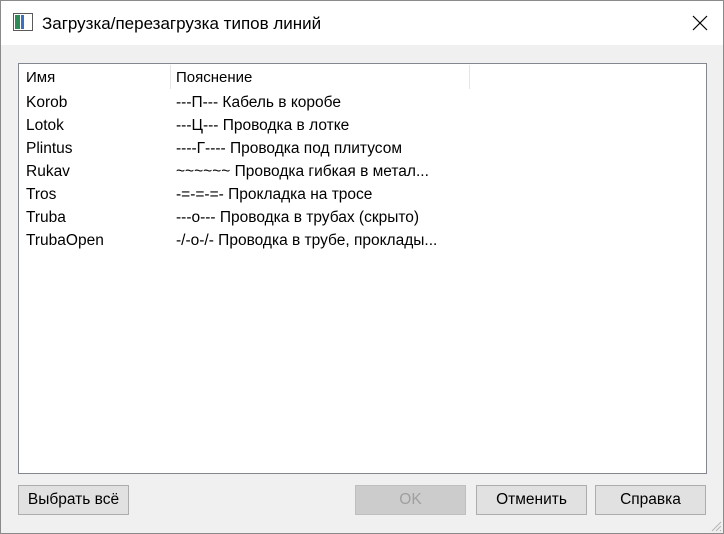  I want to click on close-icon, so click(700, 23).